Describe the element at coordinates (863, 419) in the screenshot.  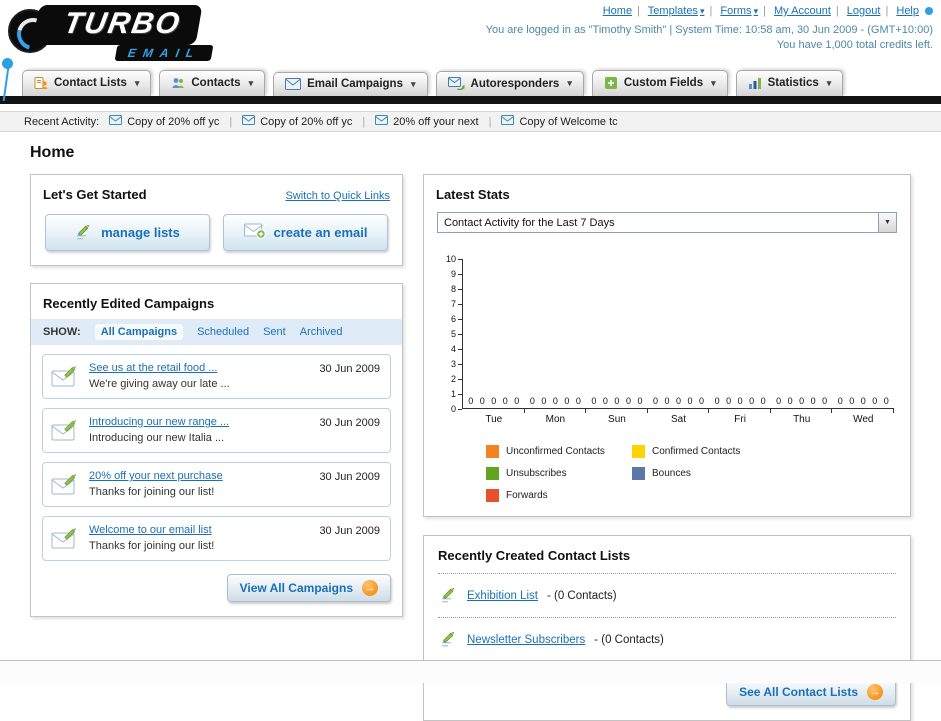
I see `chart-x-label: Wed` at that location.